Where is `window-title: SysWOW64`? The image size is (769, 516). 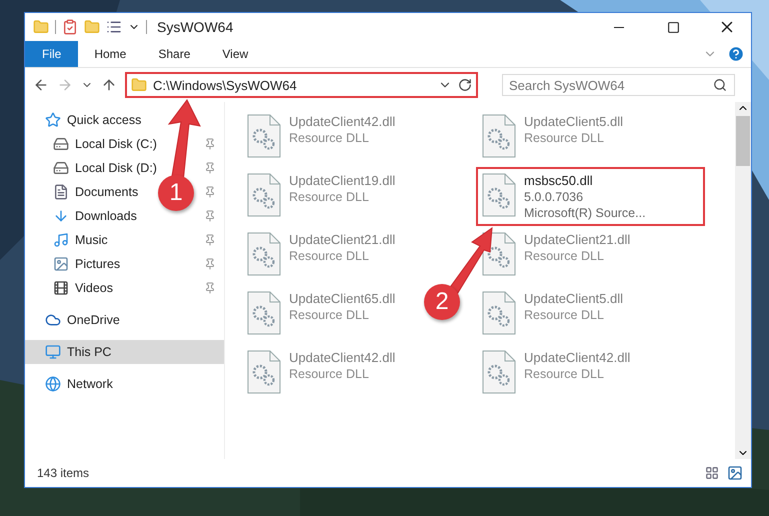
window-title: SysWOW64 is located at coordinates (195, 27).